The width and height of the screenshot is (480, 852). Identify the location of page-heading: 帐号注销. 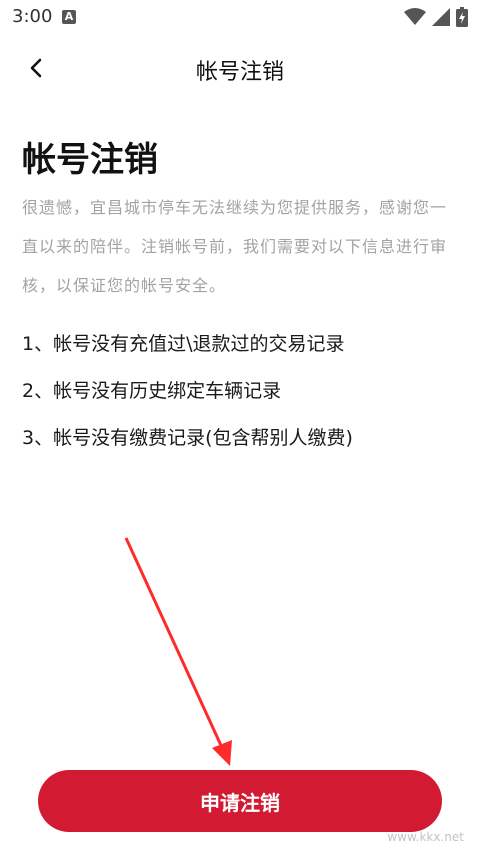
(90, 160).